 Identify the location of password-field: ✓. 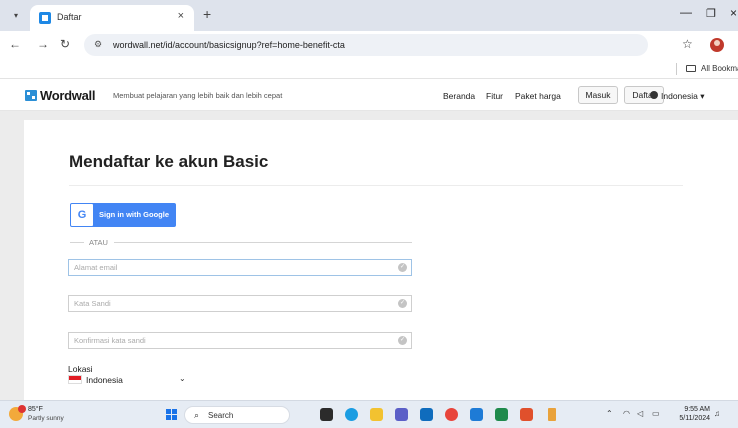
(240, 303).